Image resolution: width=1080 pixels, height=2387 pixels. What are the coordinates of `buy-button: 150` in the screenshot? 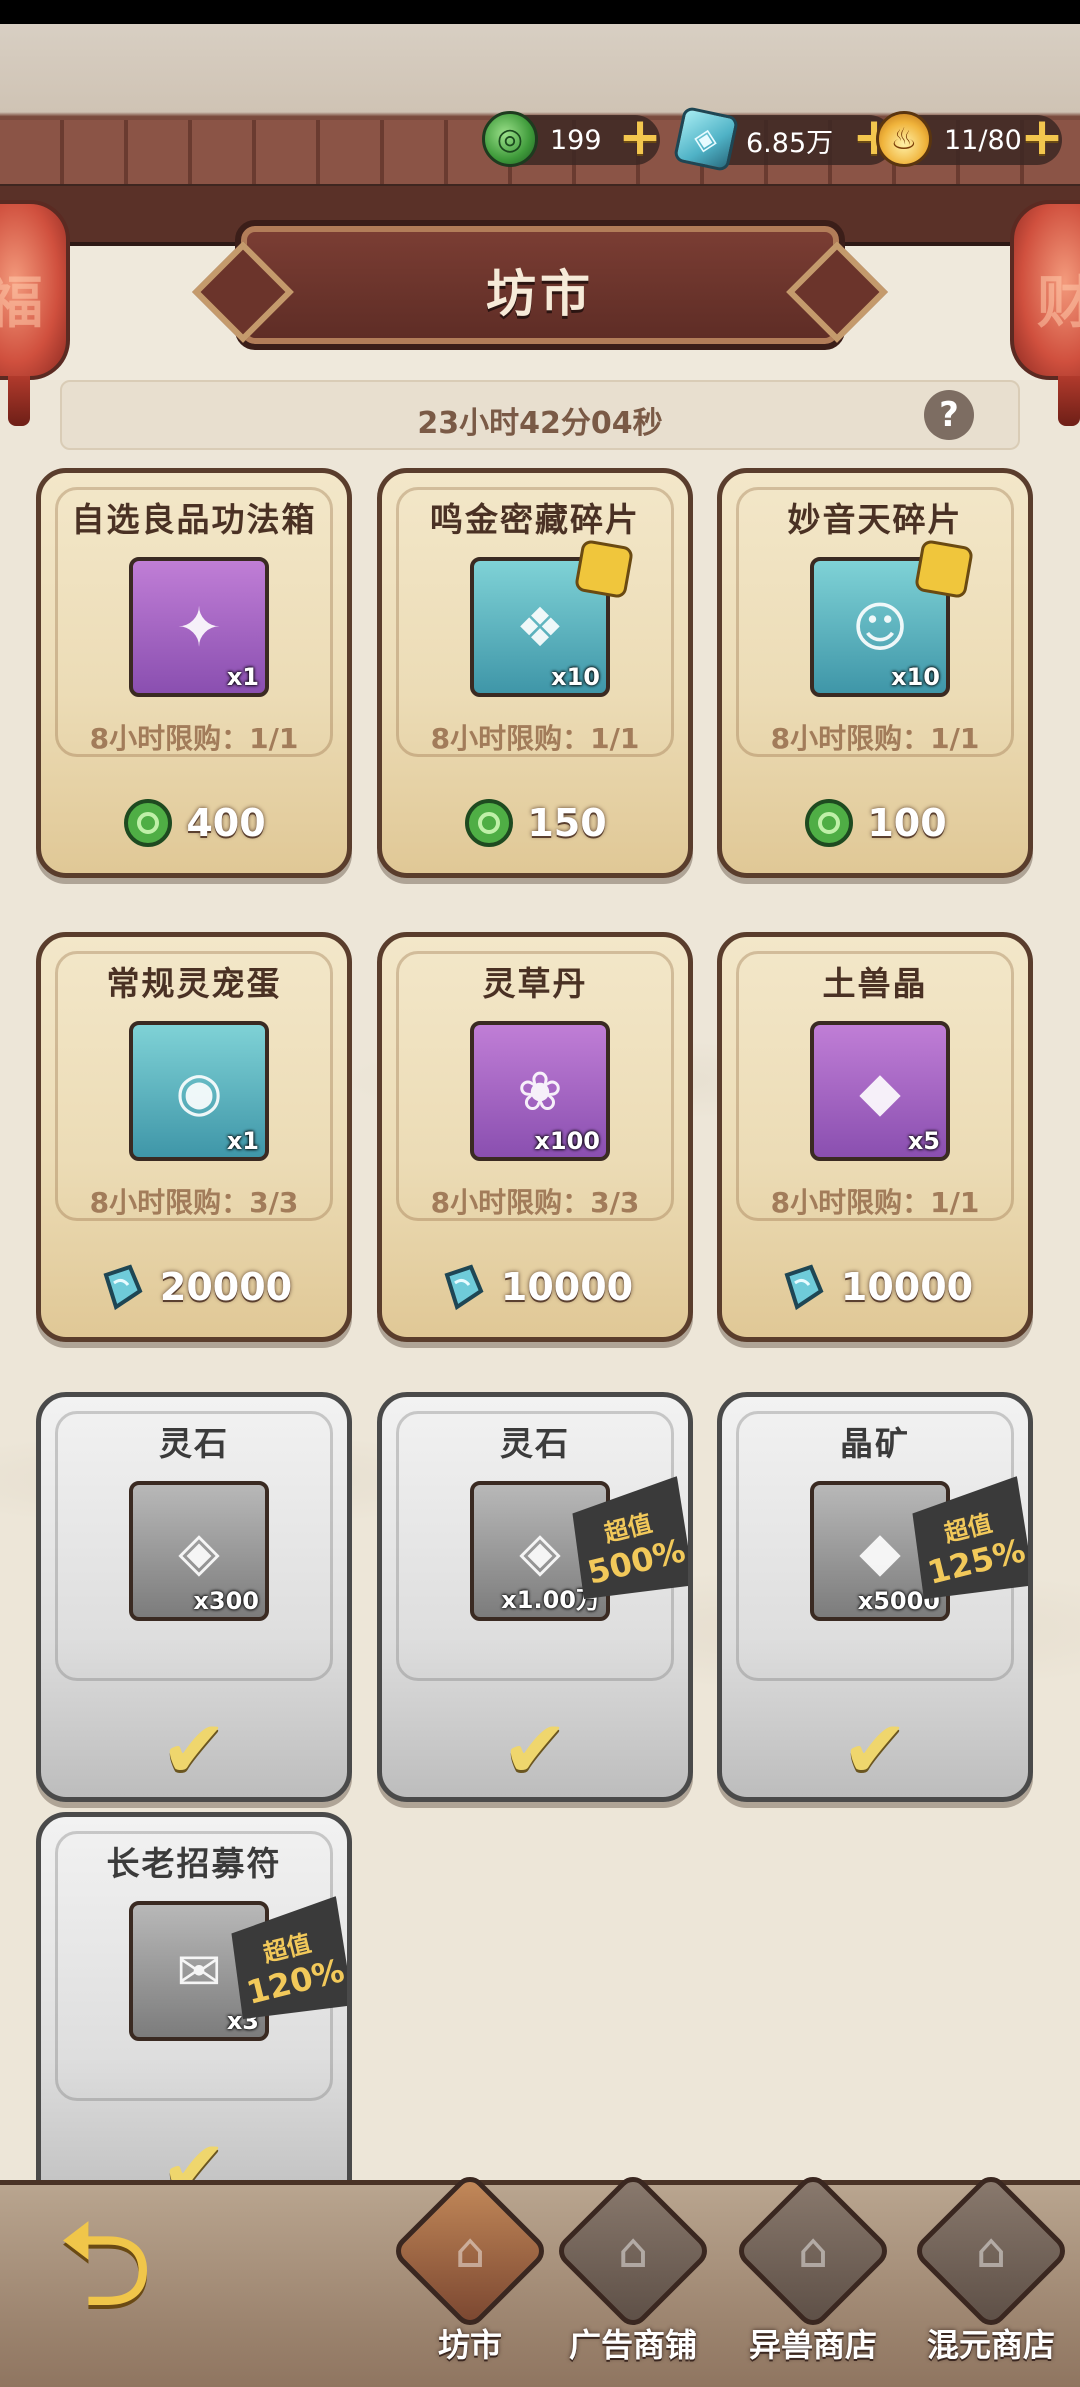 It's located at (535, 823).